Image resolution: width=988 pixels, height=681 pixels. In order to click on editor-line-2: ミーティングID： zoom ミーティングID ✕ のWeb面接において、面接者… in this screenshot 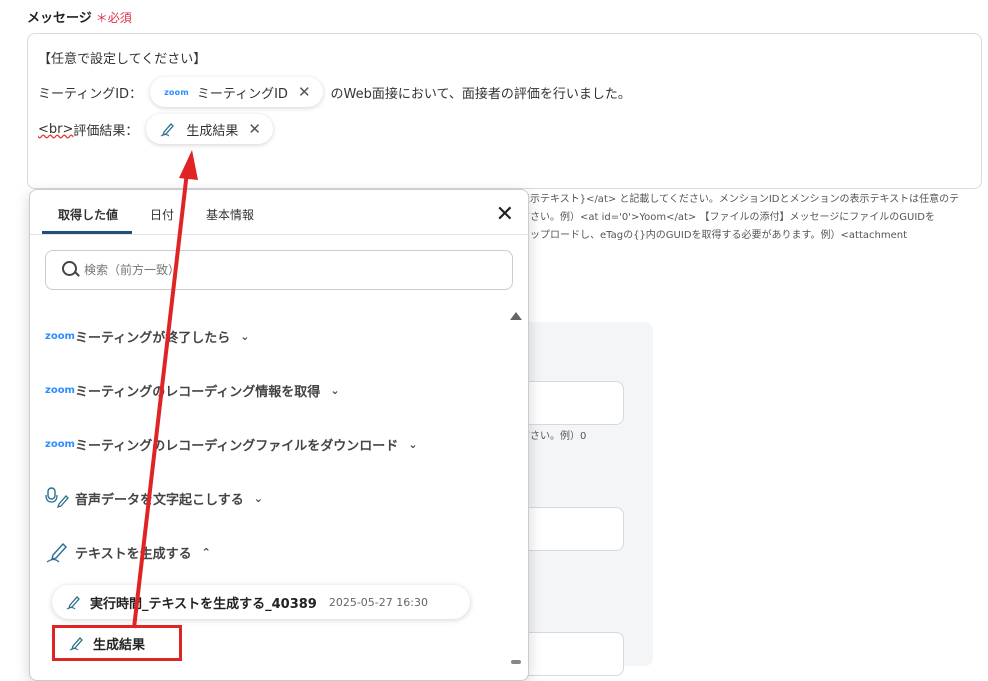, I will do `click(334, 92)`.